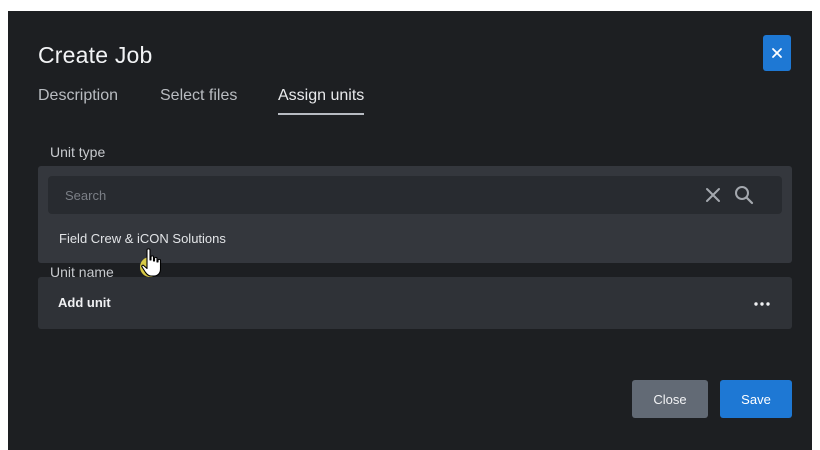 Image resolution: width=820 pixels, height=450 pixels. I want to click on unit-type-search-input, so click(368, 195).